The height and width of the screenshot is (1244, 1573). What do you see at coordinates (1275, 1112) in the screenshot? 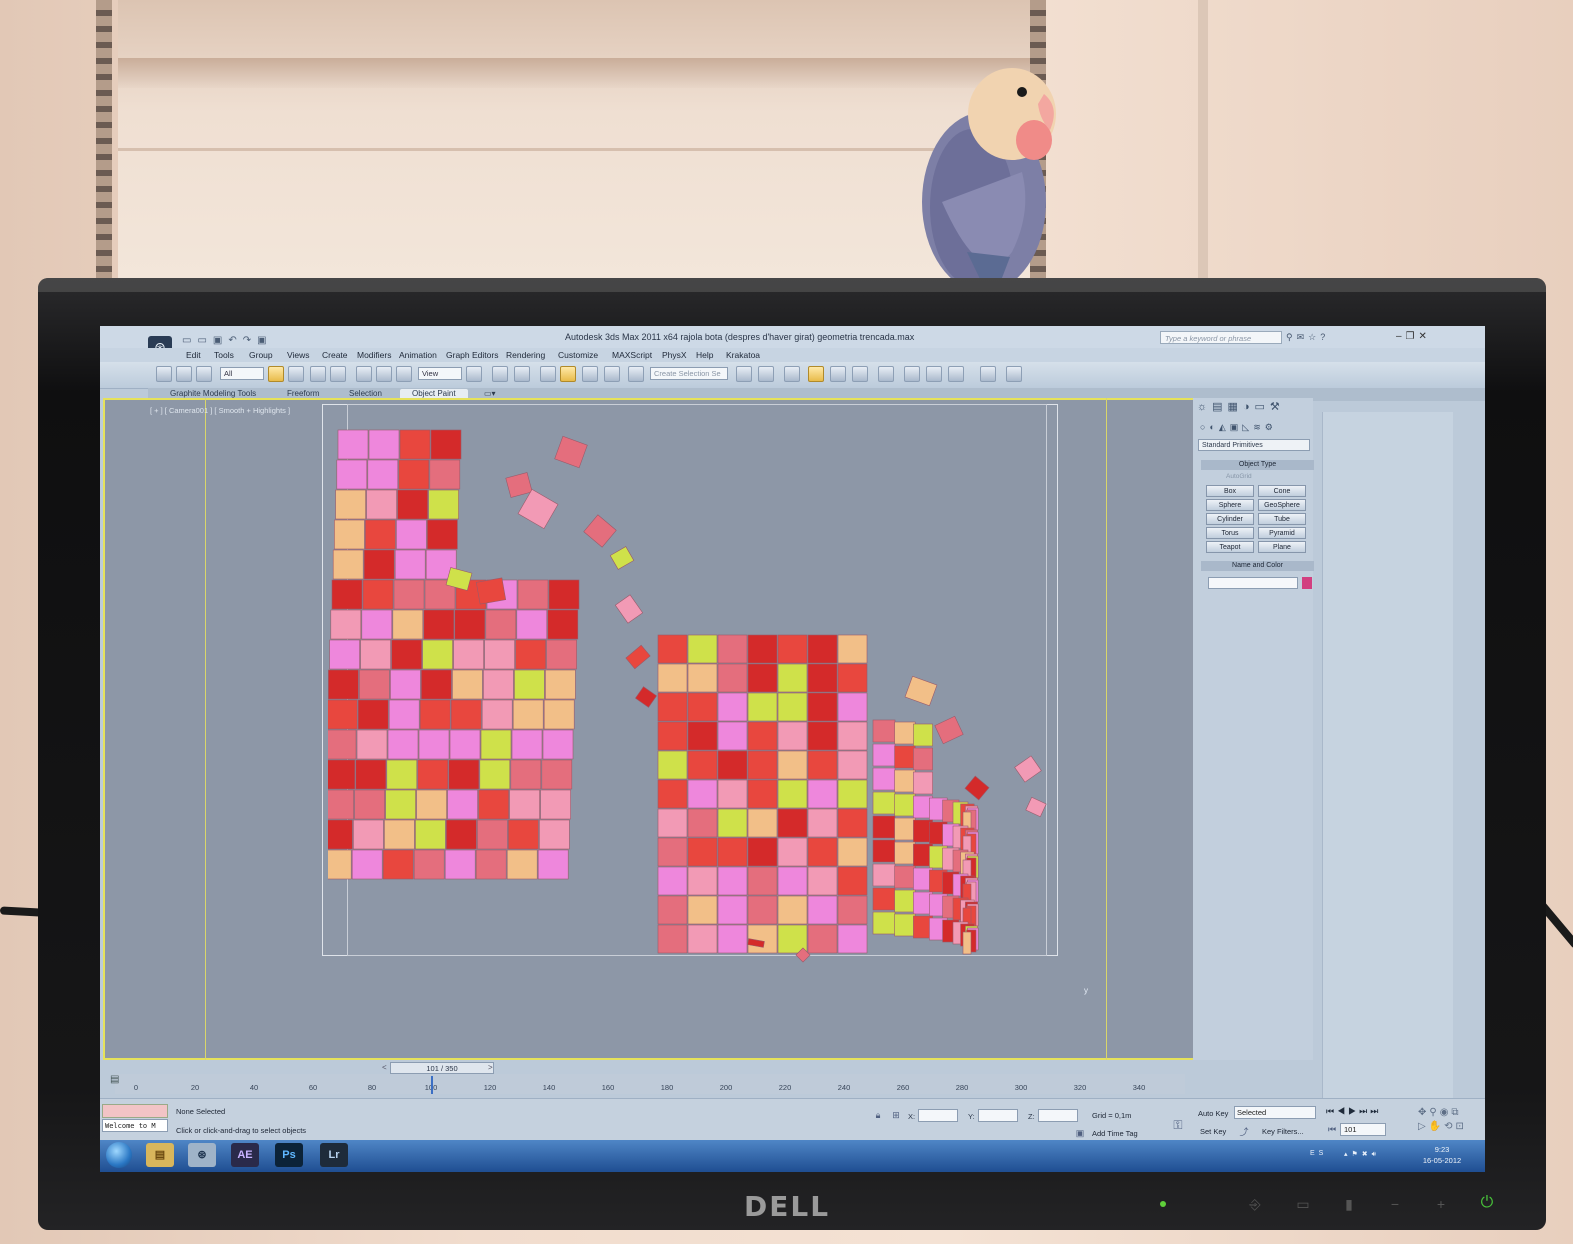
I see `key-mode-dropdown: Selected` at bounding box center [1275, 1112].